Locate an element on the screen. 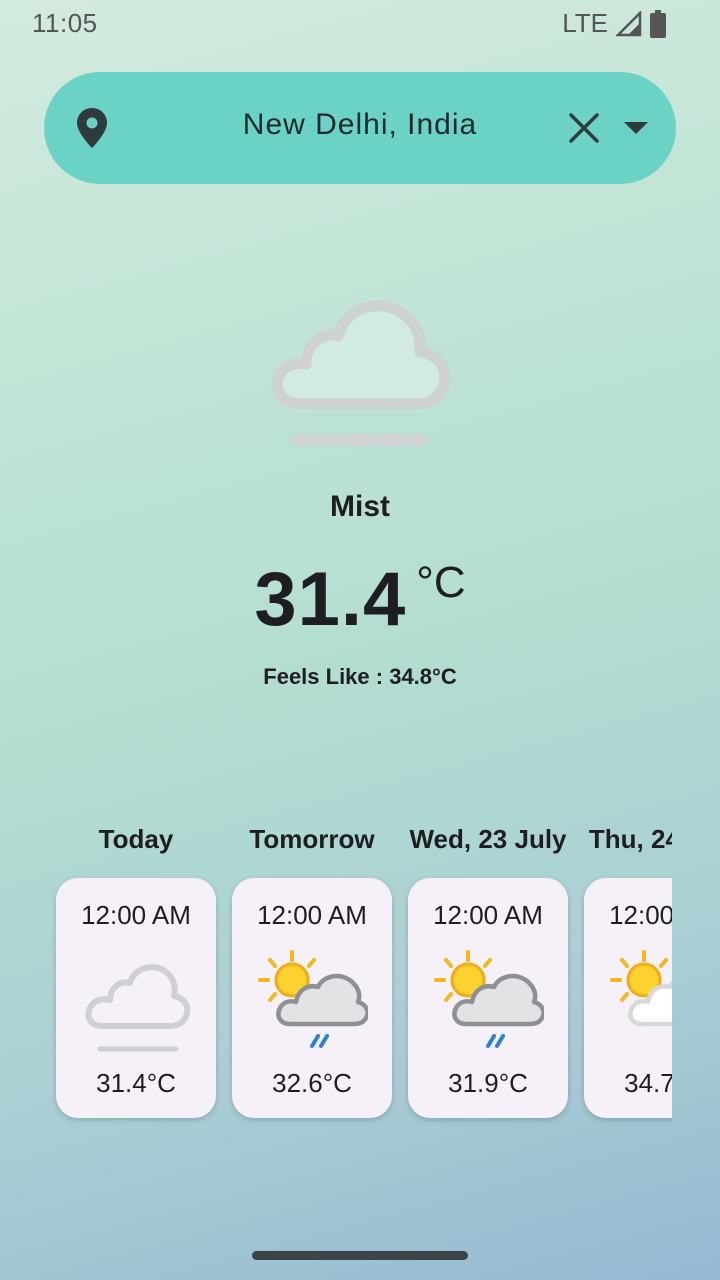 The width and height of the screenshot is (720, 1280). forecast-temp: 32.6°C is located at coordinates (312, 1083).